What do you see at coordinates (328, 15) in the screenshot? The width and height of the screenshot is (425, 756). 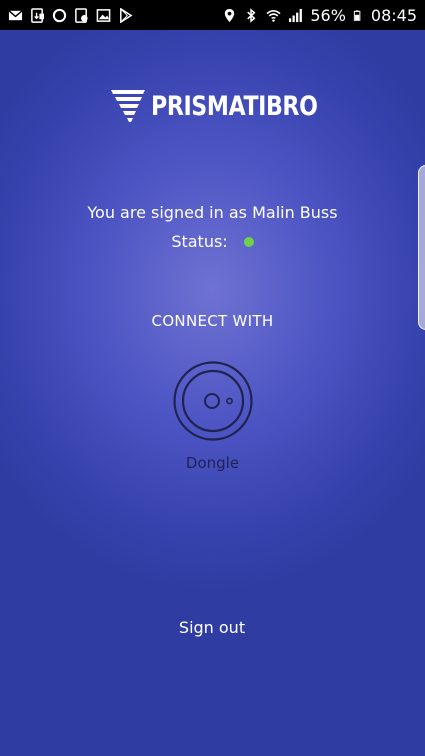 I see `battery-percent: 56%` at bounding box center [328, 15].